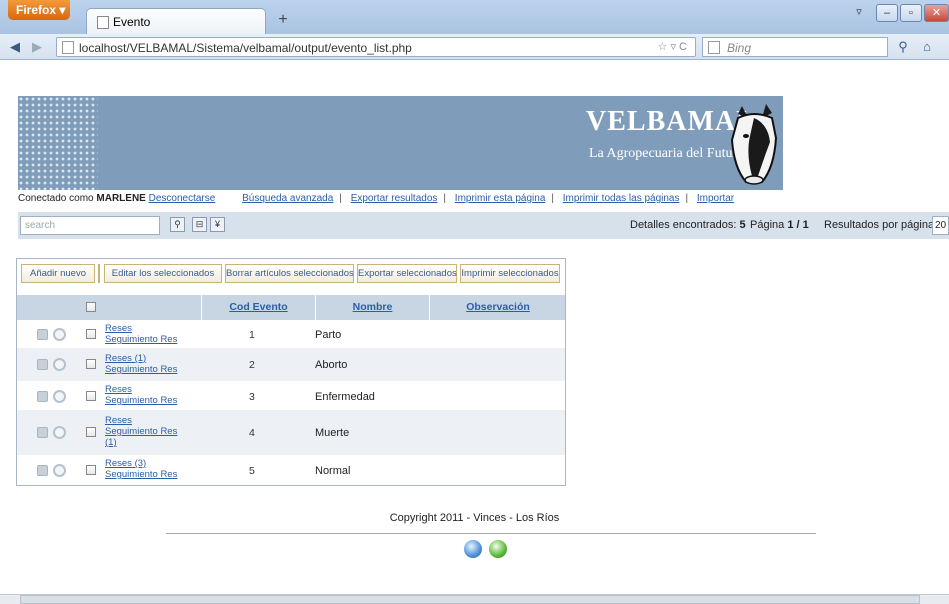  I want to click on print-page-link: Imprimir esta página, so click(500, 198).